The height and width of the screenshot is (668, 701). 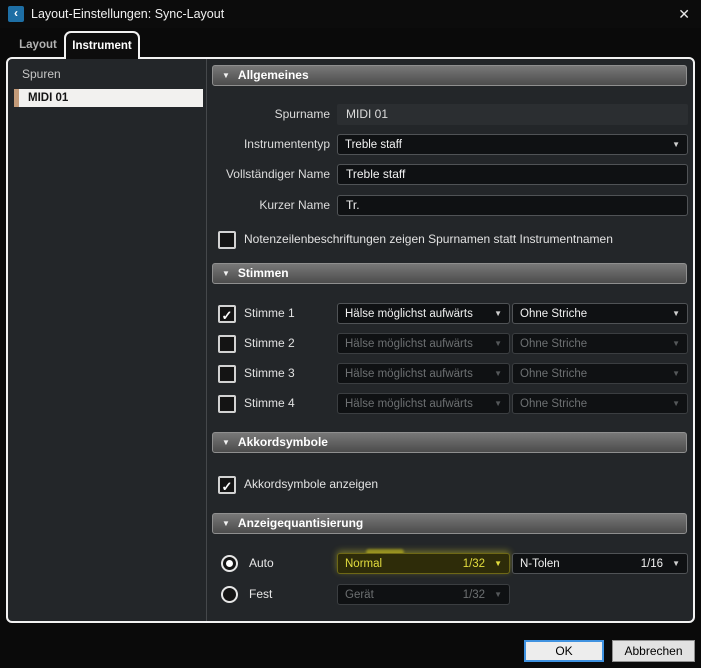 I want to click on show-chords-checkbox: ✓, so click(x=227, y=485).